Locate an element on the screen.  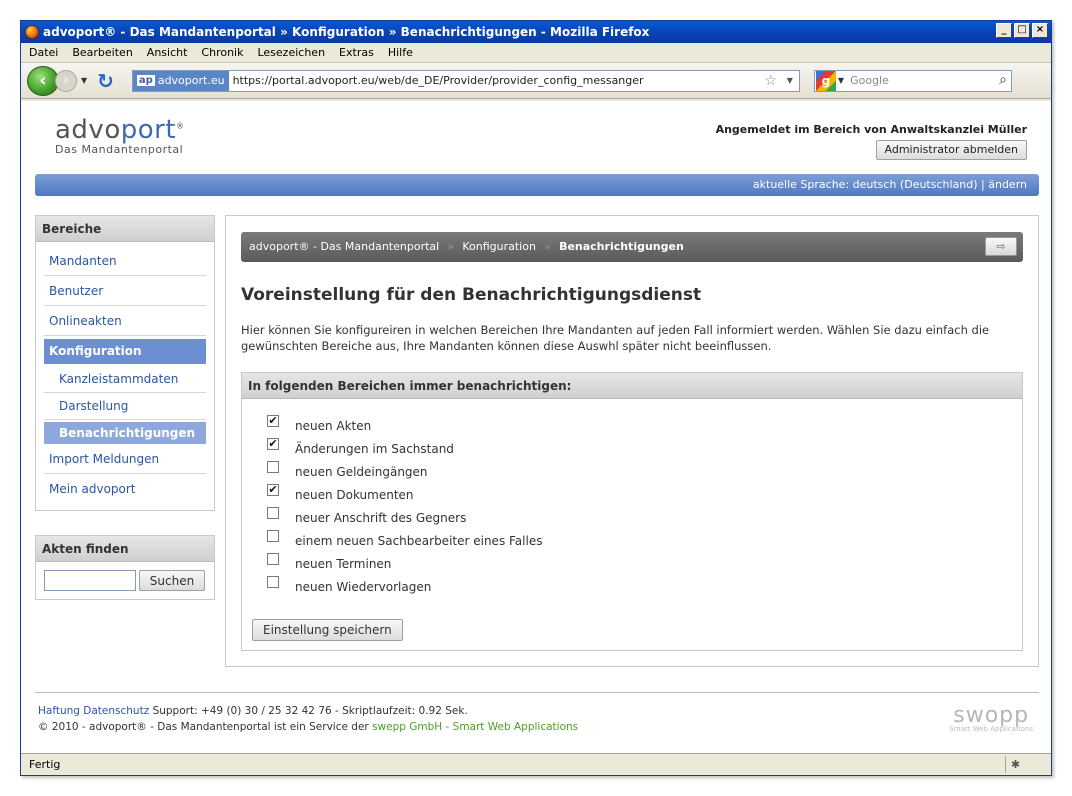
search-icon: ⌕ is located at coordinates (1003, 80).